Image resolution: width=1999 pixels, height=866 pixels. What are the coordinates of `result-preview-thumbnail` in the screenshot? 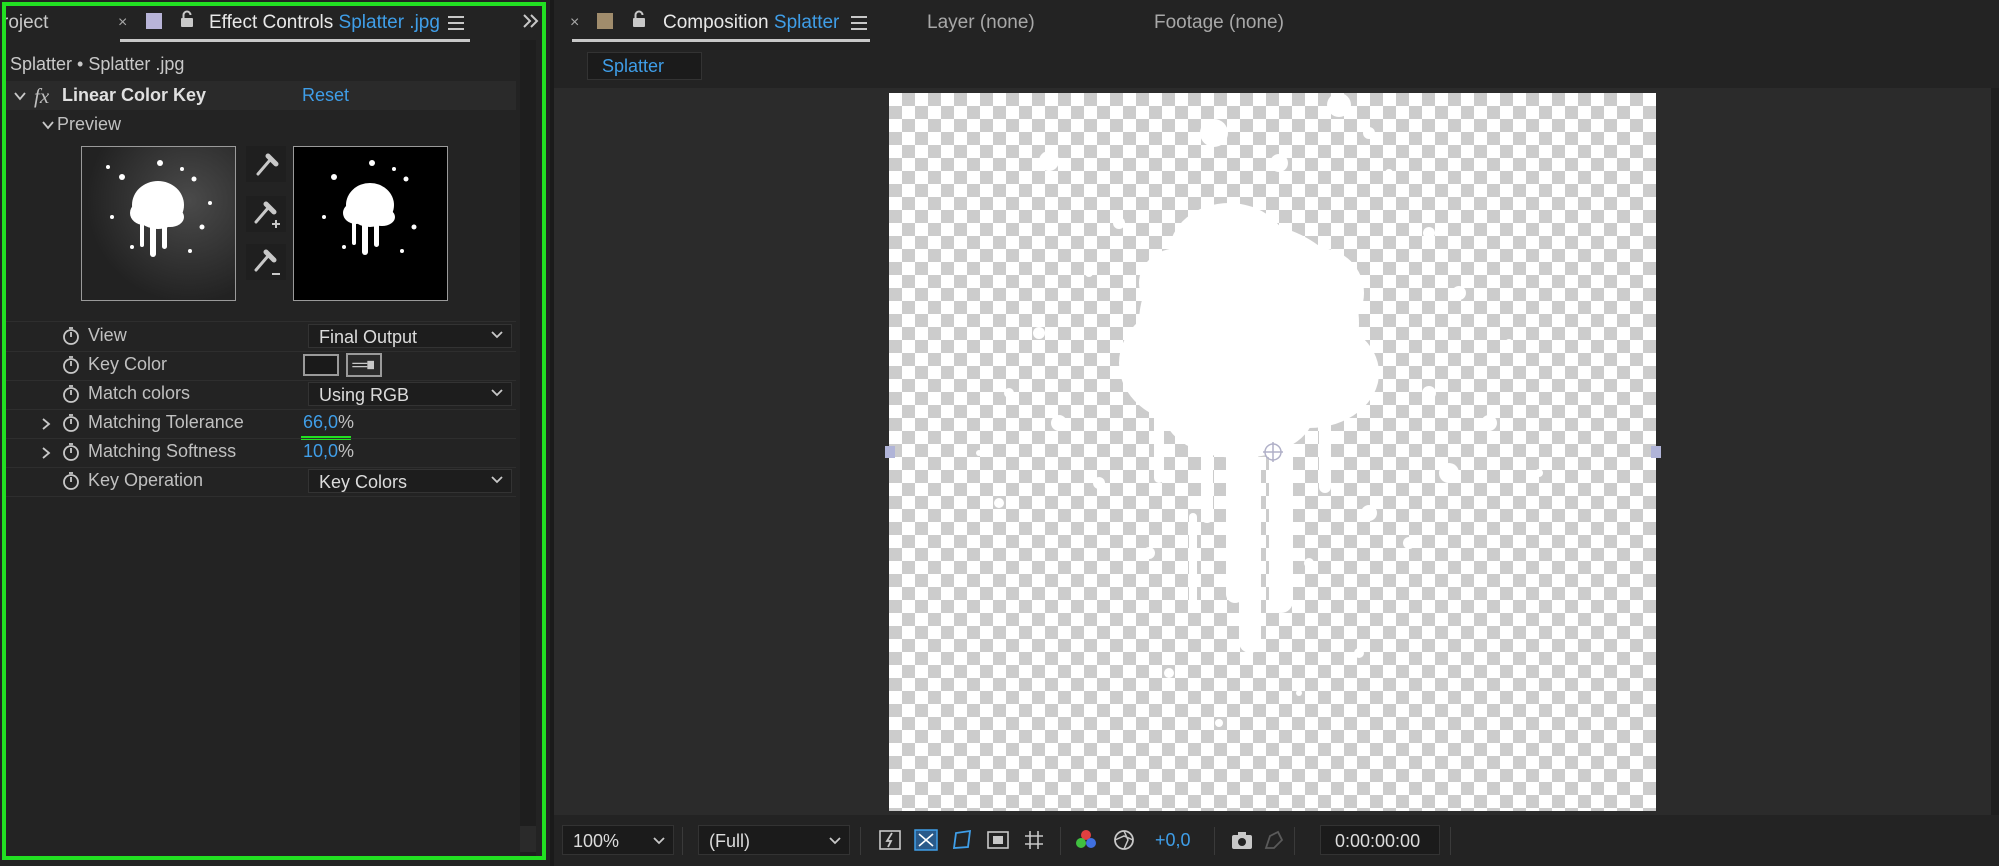 It's located at (370, 223).